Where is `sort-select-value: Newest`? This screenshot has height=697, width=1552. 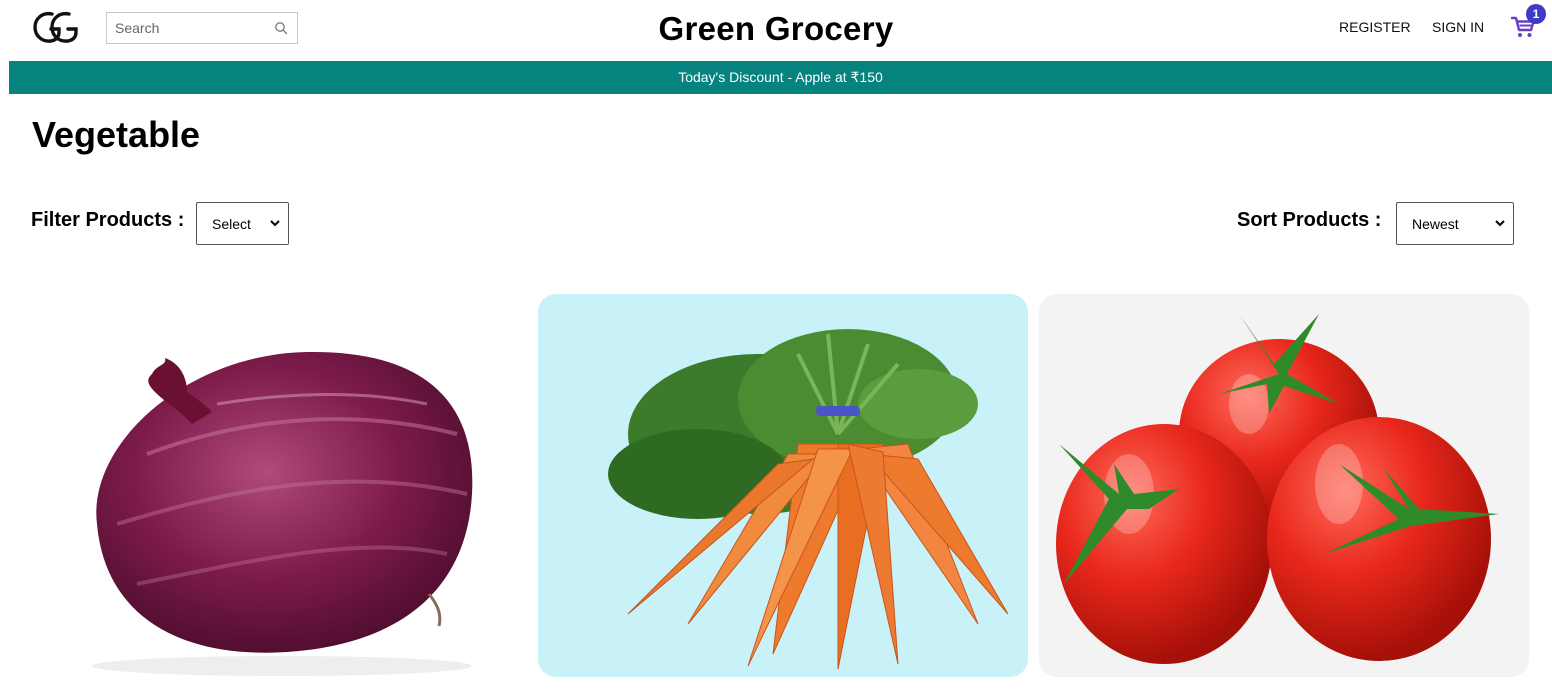
sort-select-value: Newest is located at coordinates (1435, 223).